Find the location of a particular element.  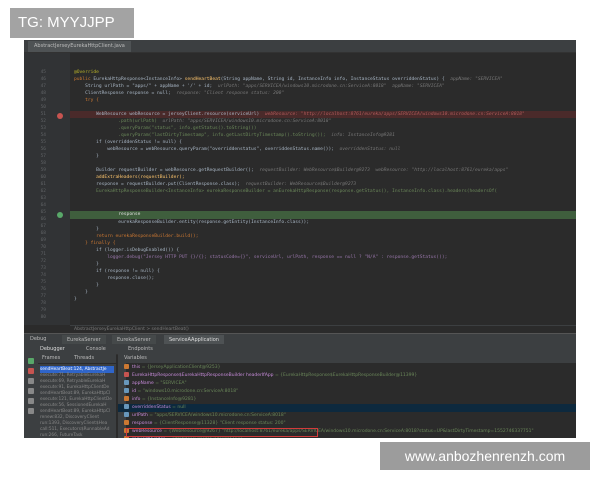

code-line: addExtraHeaders(requestBuilder); is located at coordinates (129, 177).